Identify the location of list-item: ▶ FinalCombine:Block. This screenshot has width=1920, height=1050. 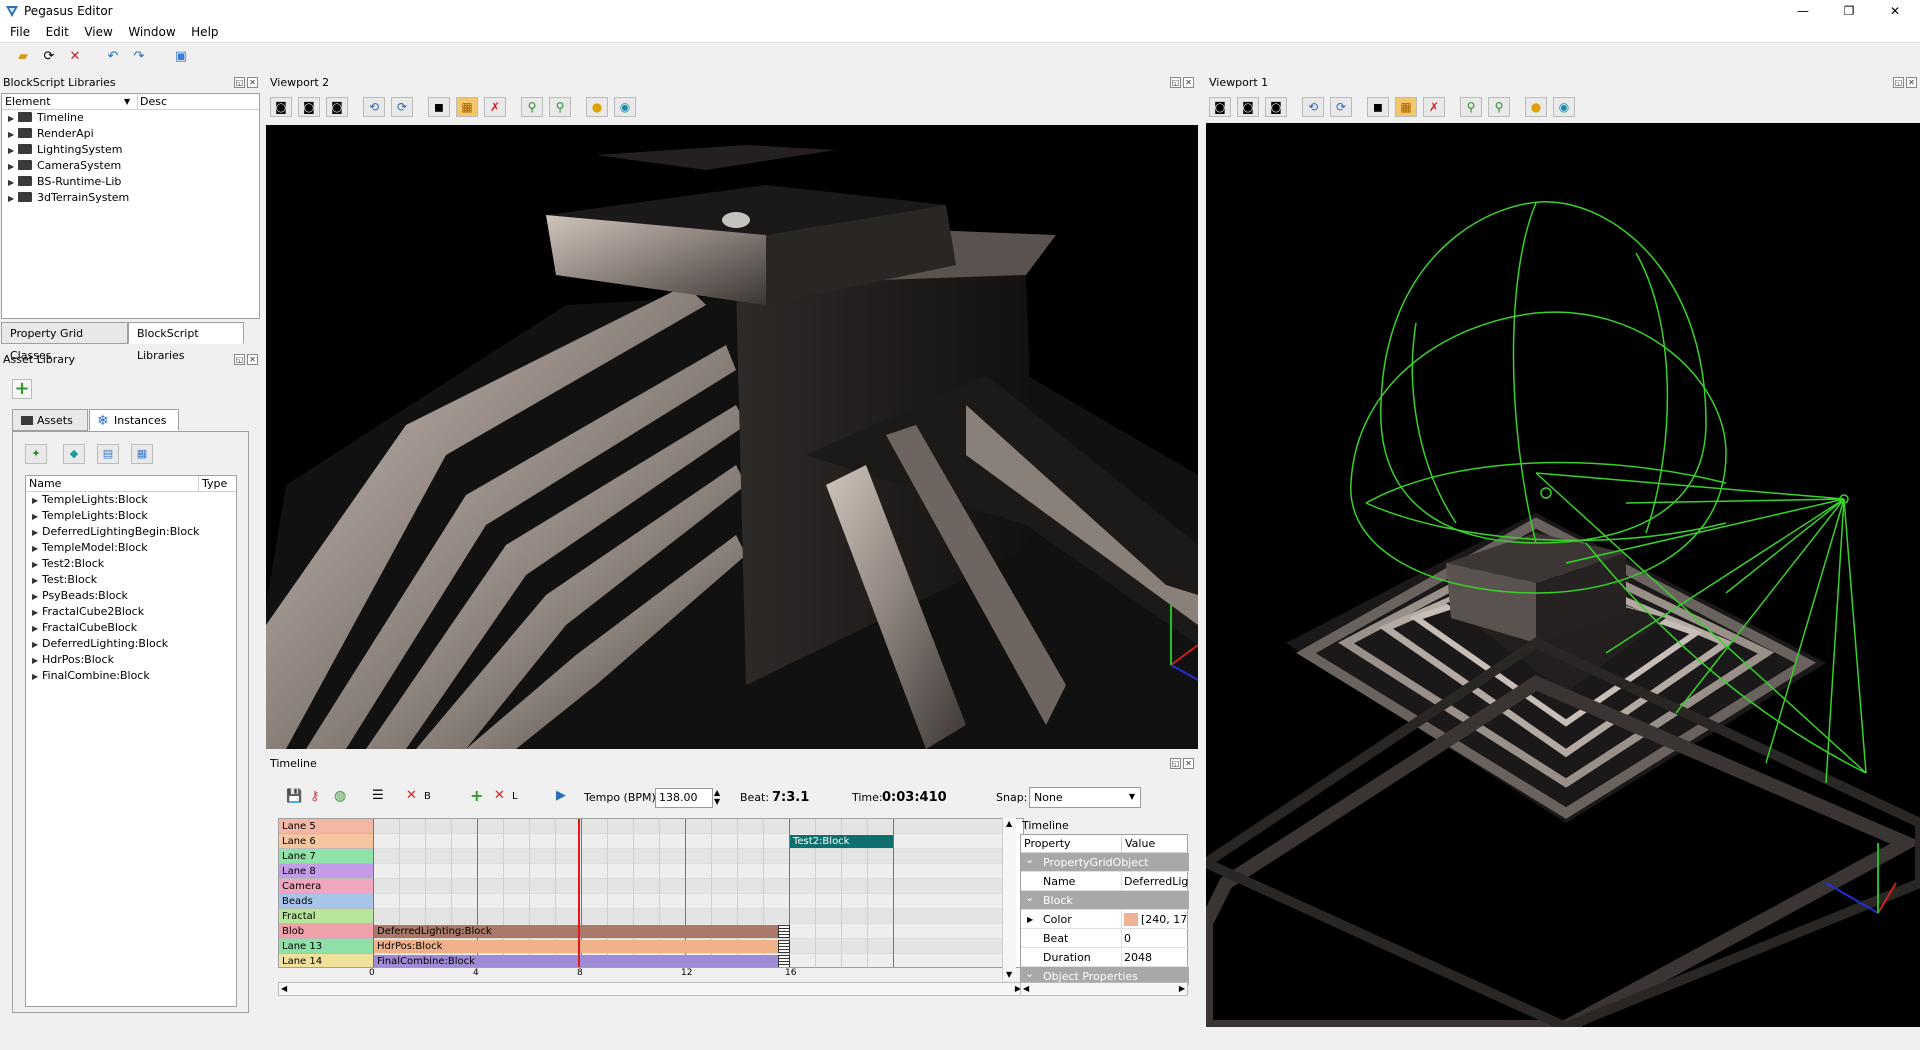
(131, 676).